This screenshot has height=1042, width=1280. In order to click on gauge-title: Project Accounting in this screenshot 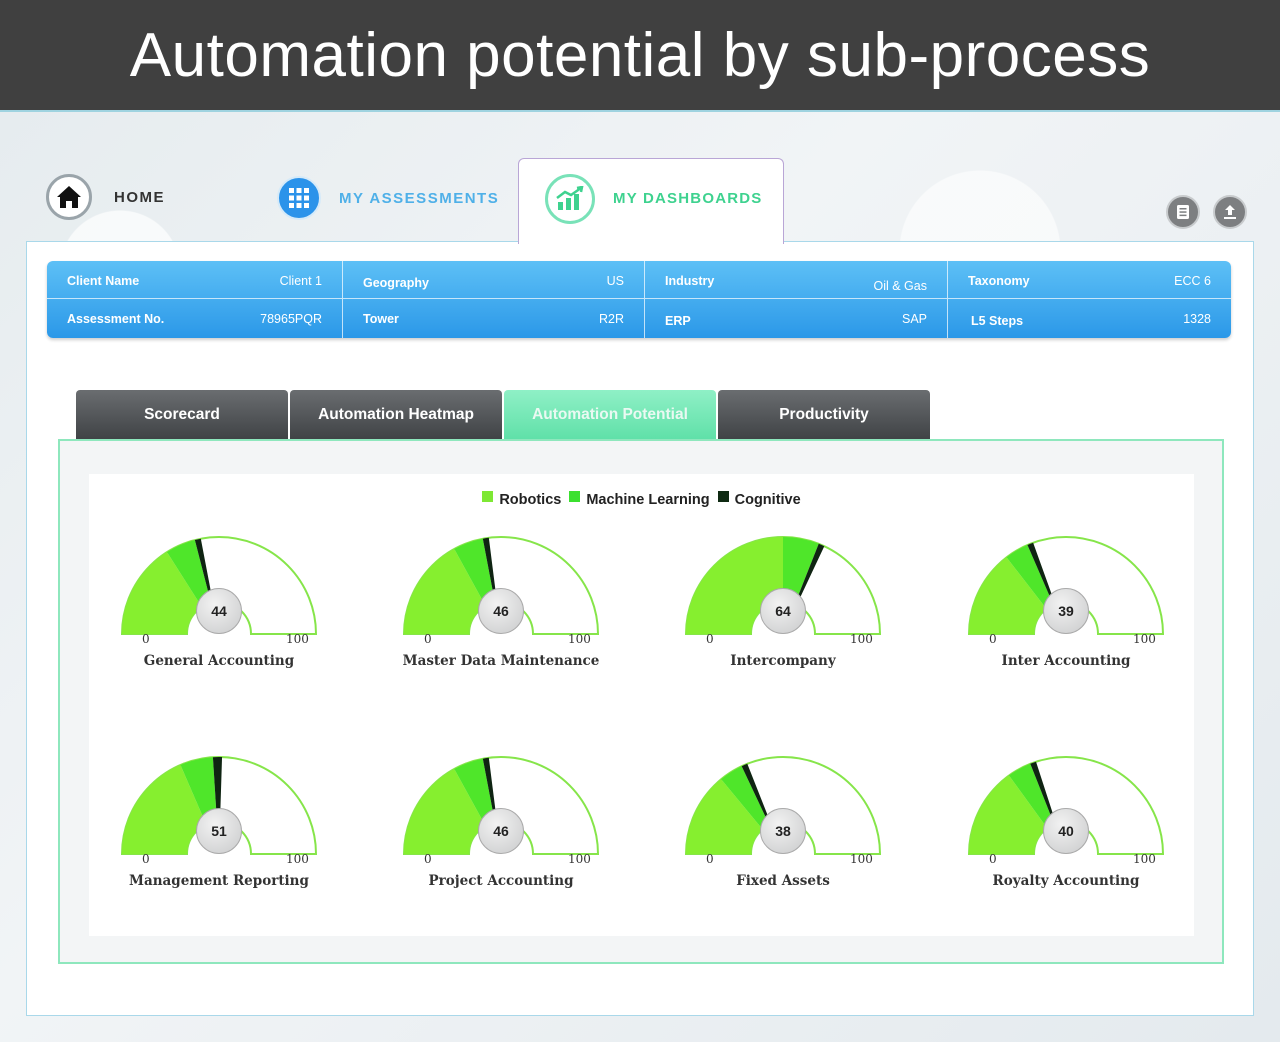, I will do `click(501, 881)`.